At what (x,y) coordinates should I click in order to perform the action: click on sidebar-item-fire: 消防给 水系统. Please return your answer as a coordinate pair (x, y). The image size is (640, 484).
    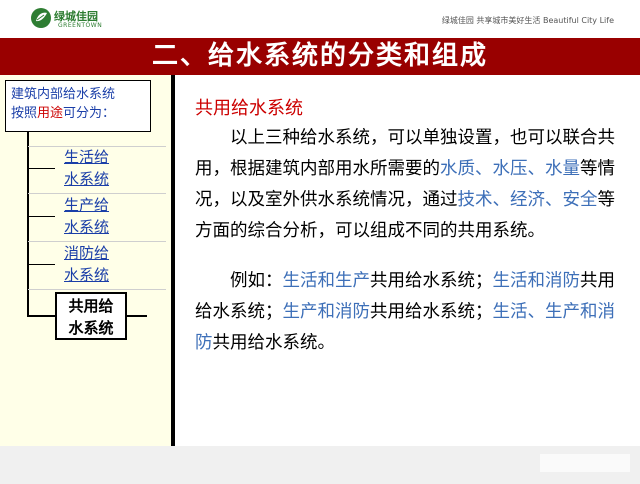
    Looking at the image, I should click on (86, 264).